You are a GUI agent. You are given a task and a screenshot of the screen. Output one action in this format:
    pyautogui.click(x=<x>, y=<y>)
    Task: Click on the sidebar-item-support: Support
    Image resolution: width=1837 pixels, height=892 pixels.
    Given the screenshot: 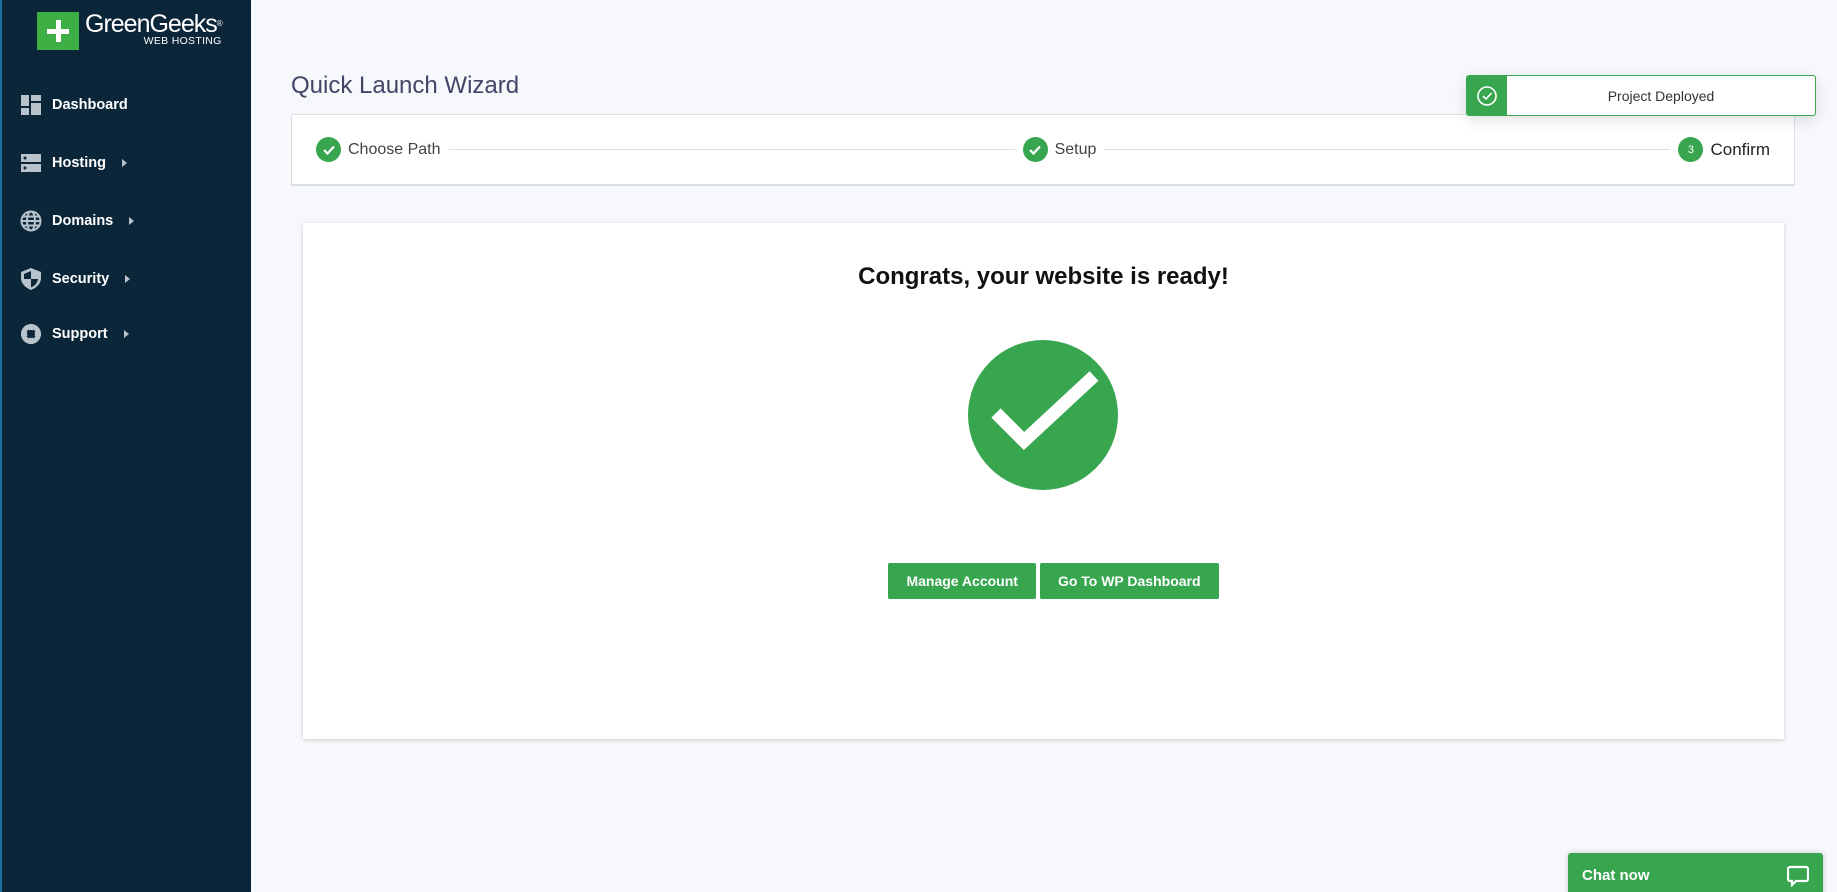 What is the action you would take?
    pyautogui.click(x=74, y=334)
    